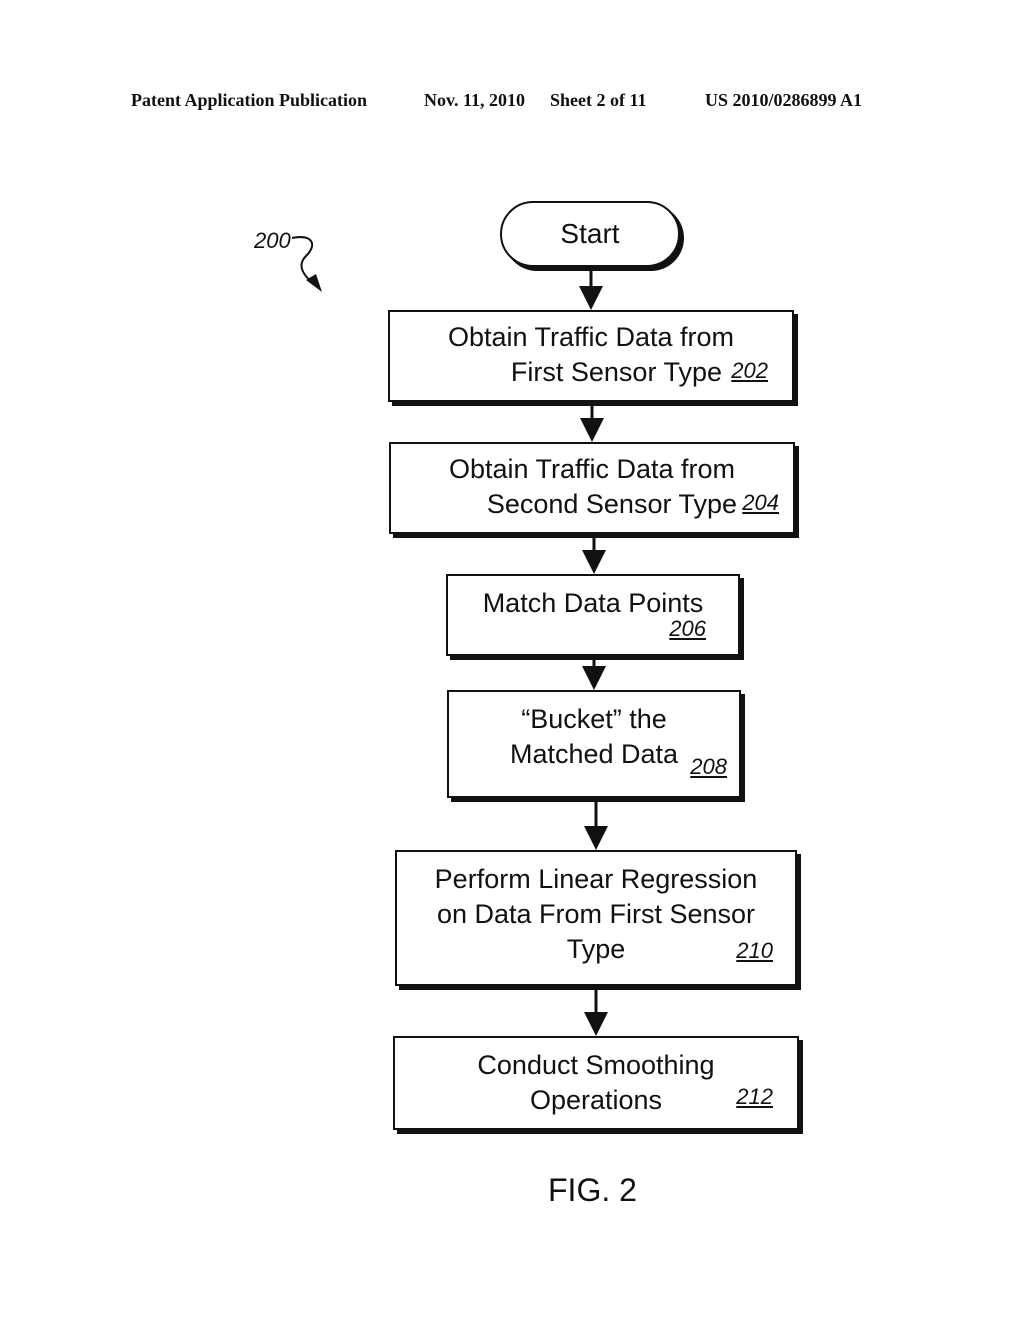  I want to click on step-text: Perform Linear Regression, so click(596, 879).